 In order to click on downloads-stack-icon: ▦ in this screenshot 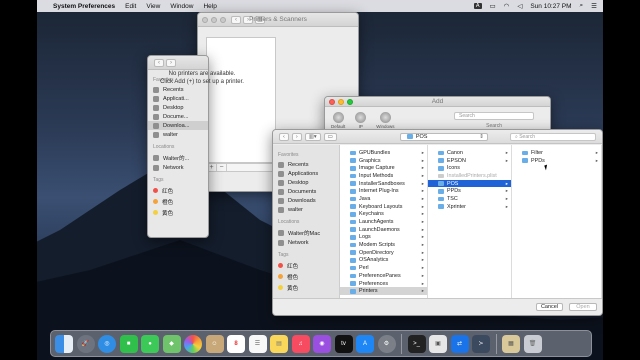, I will do `click(511, 343)`.